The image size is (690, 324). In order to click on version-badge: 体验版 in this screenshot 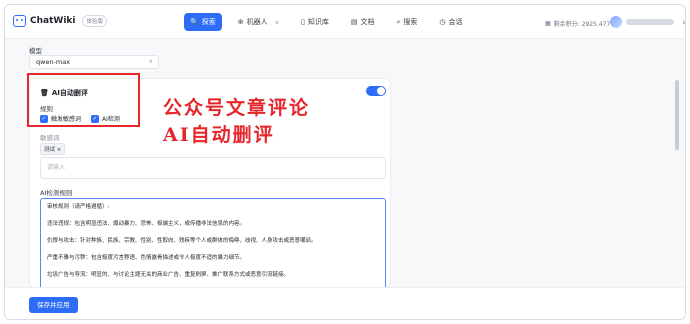, I will do `click(94, 21)`.